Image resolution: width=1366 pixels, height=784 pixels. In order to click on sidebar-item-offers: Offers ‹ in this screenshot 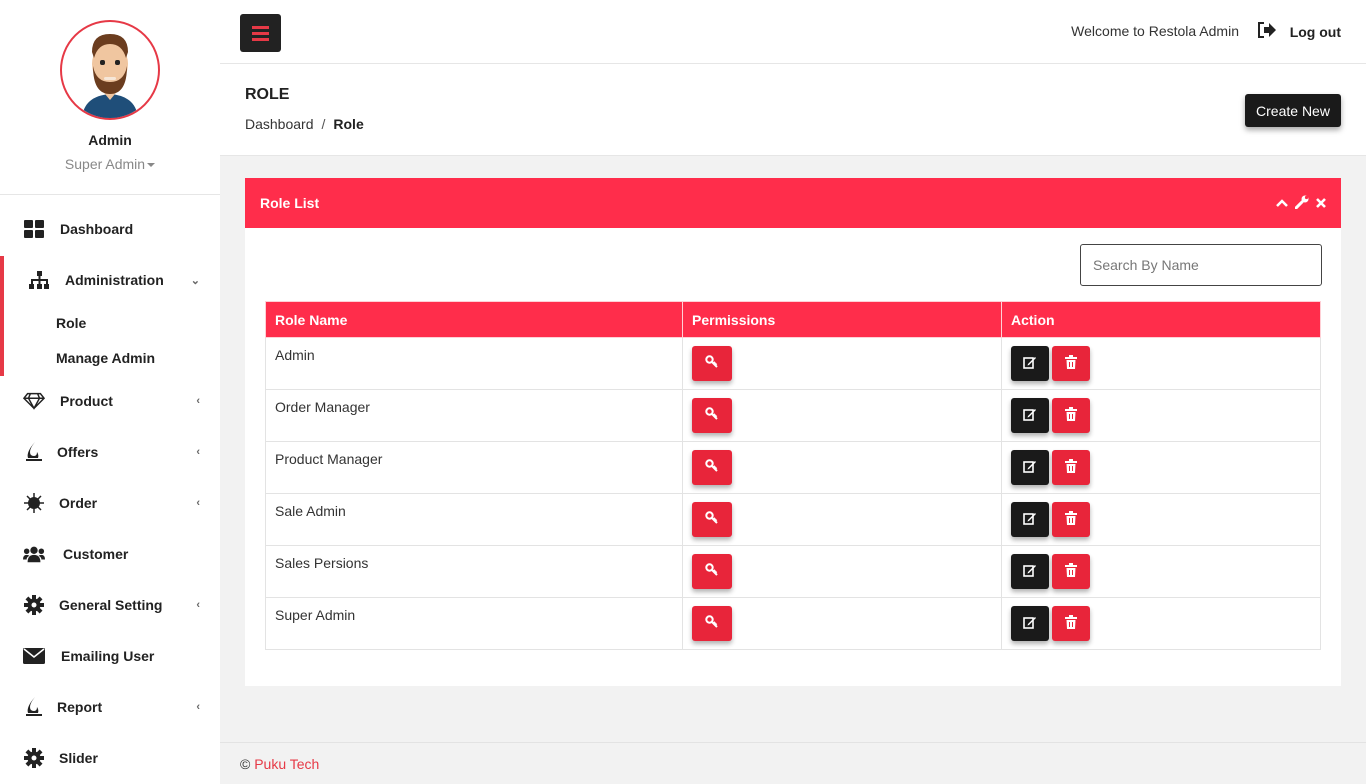, I will do `click(110, 452)`.